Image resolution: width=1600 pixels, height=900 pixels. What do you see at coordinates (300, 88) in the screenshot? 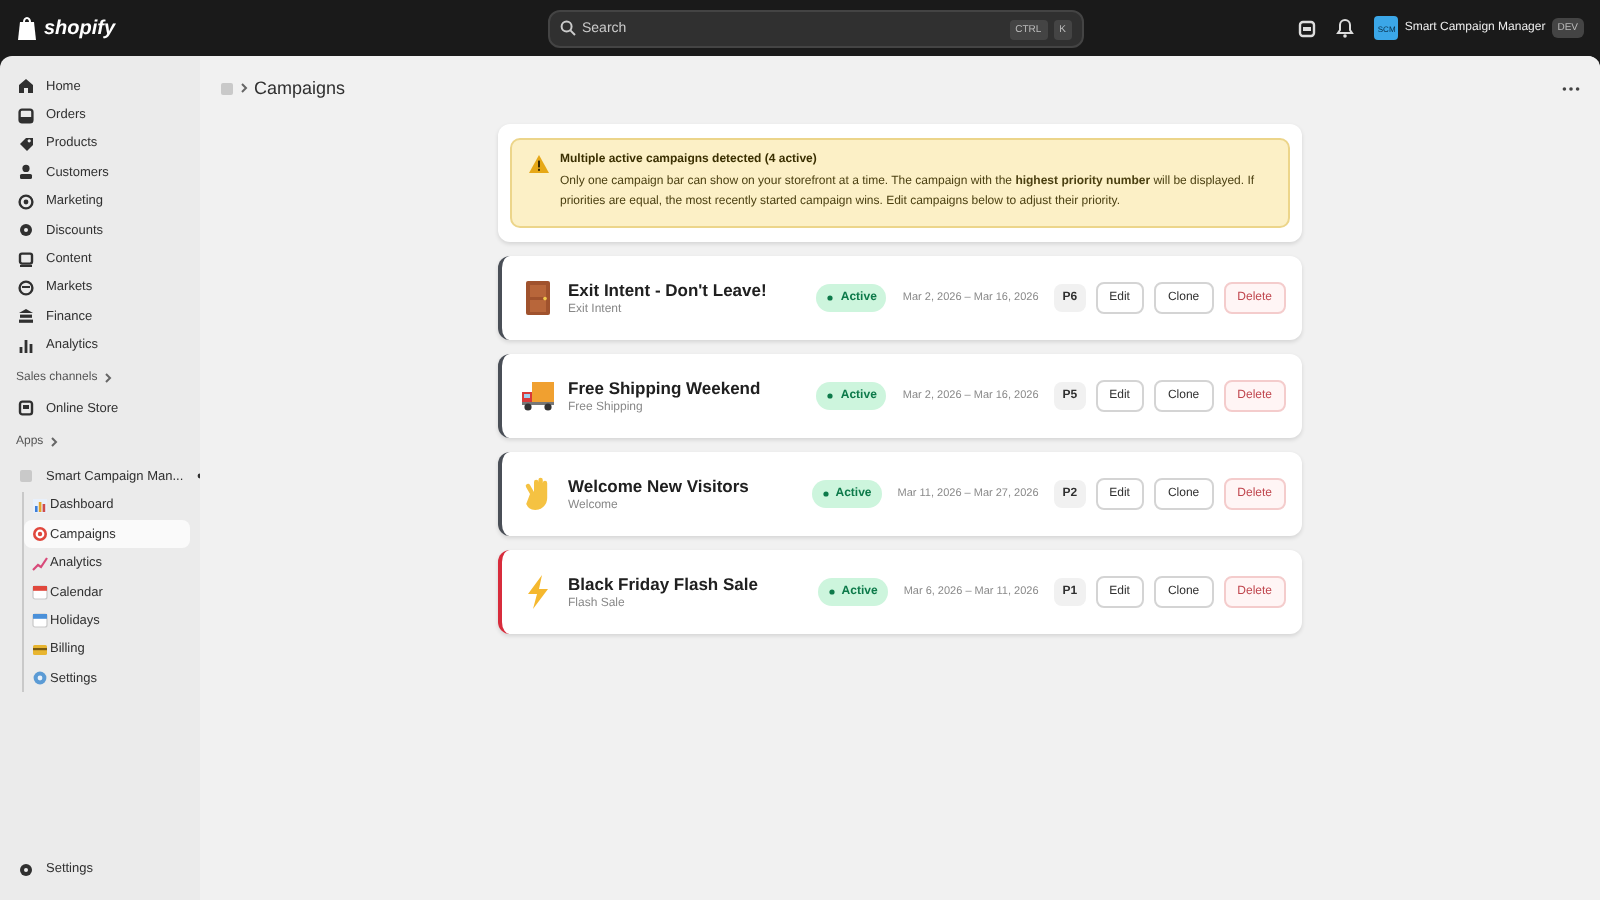
I see `page-title: Campaigns` at bounding box center [300, 88].